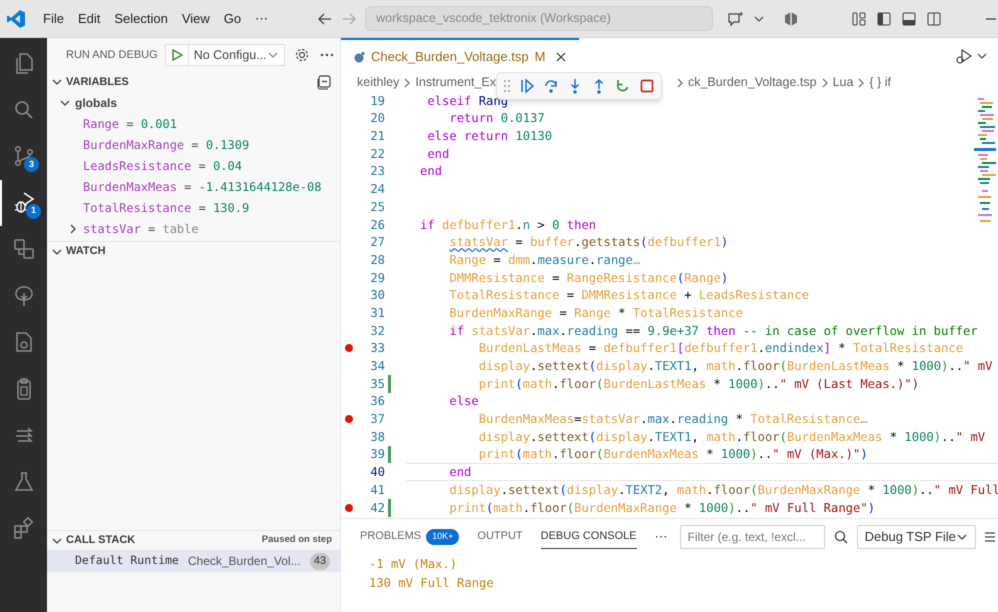  What do you see at coordinates (24, 249) in the screenshot?
I see `squares-icon` at bounding box center [24, 249].